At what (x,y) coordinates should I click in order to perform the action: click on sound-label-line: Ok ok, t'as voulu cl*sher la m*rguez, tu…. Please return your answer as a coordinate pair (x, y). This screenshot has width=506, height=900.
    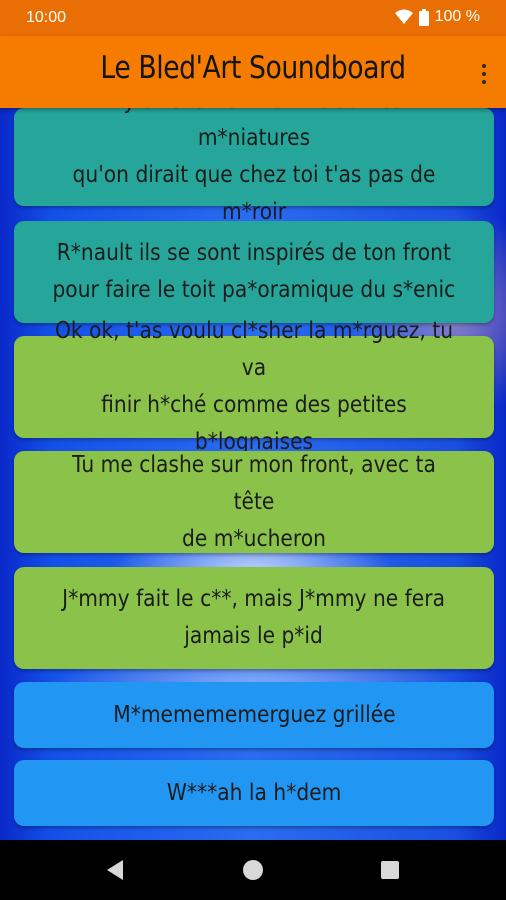
    Looking at the image, I should click on (254, 349).